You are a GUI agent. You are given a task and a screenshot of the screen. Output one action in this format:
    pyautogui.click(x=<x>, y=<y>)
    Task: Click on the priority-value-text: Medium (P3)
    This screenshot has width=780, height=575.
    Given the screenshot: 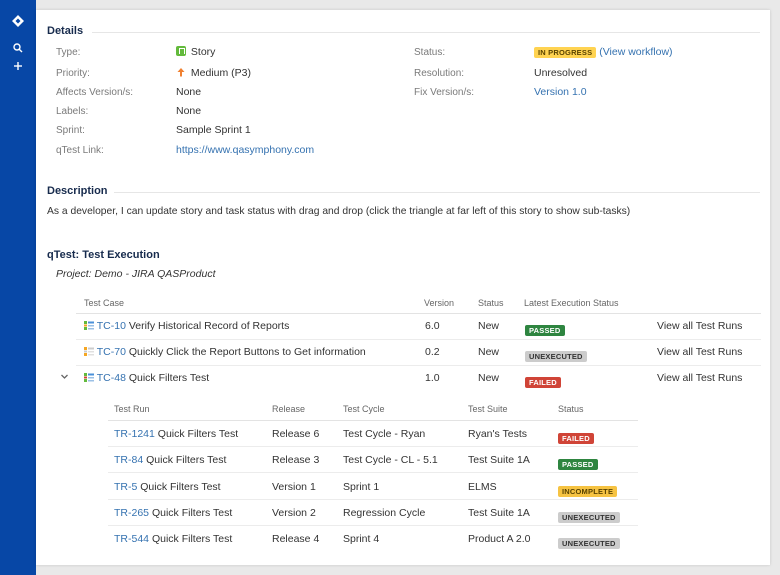 What is the action you would take?
    pyautogui.click(x=221, y=73)
    